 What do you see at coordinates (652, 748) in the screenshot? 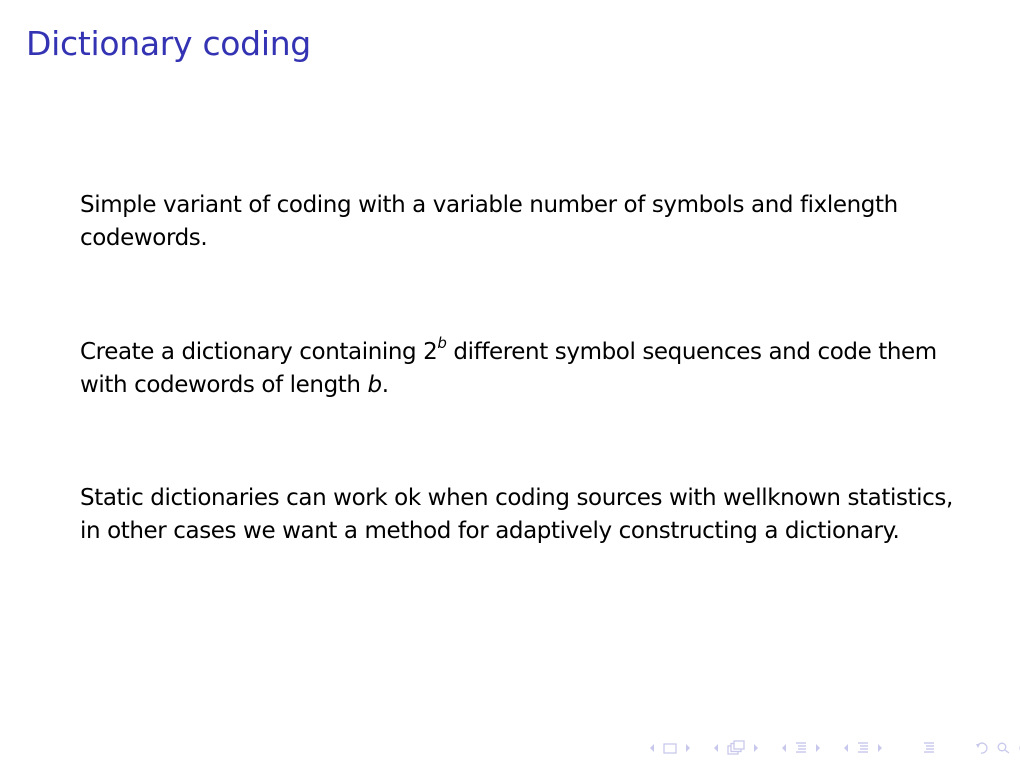
I see `frame-prev-arrow-icon` at bounding box center [652, 748].